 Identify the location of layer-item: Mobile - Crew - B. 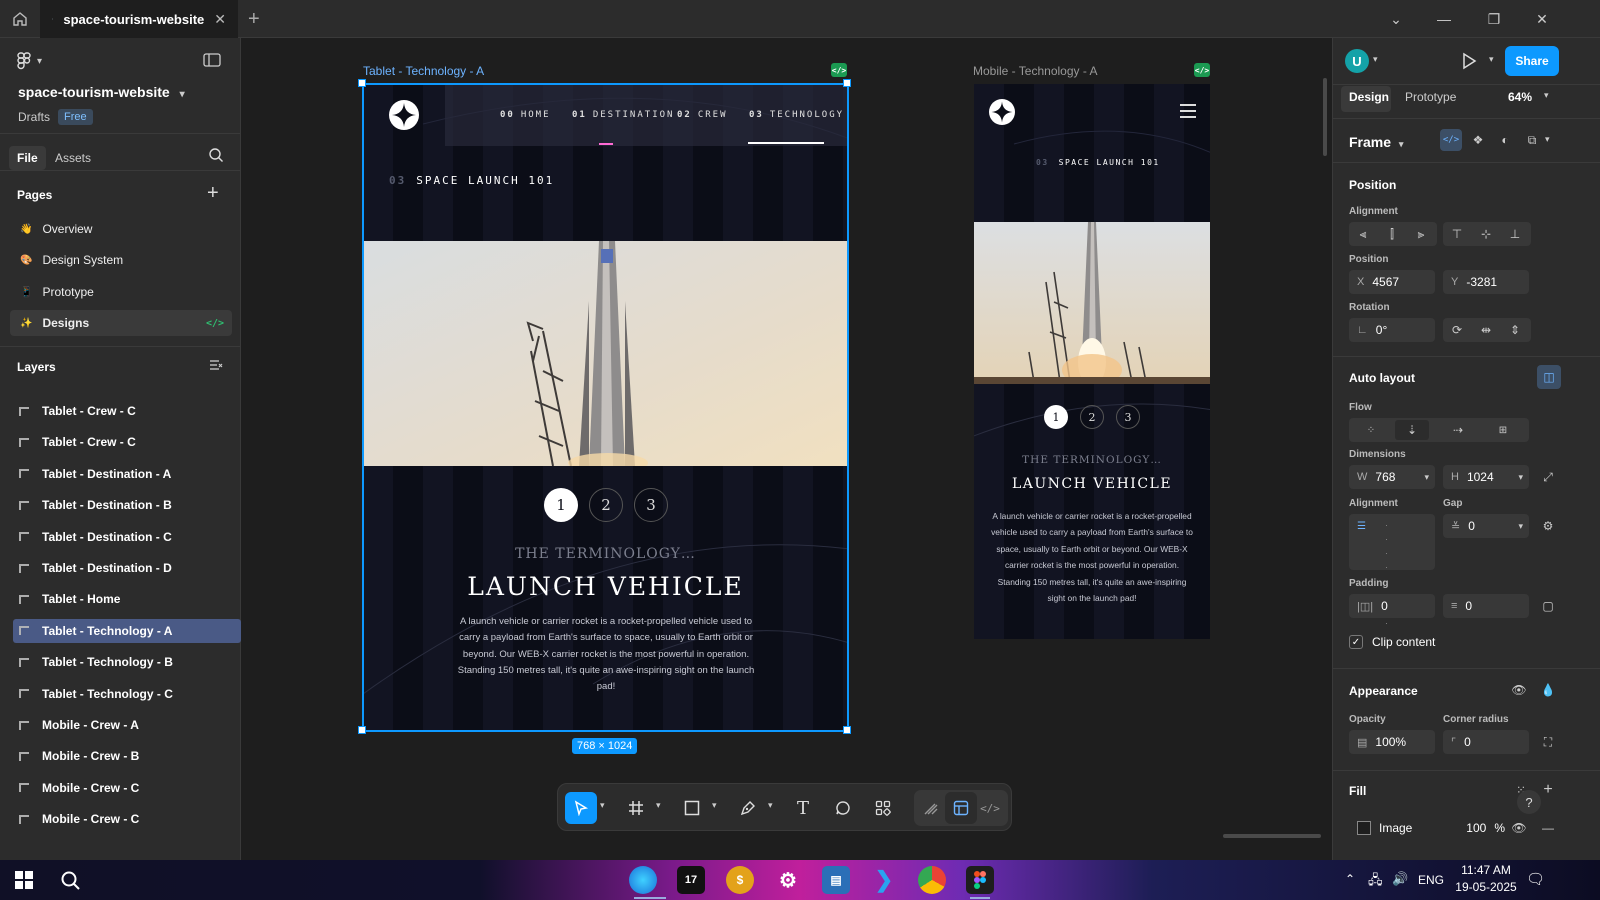
(127, 756).